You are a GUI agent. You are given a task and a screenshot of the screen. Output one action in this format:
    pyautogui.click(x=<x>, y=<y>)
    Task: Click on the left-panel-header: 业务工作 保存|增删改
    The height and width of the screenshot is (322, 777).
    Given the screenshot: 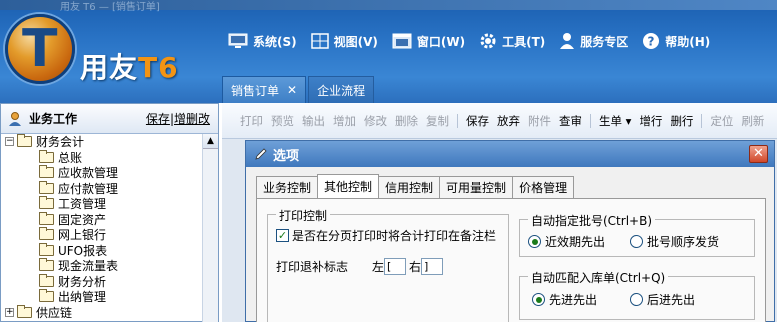 What is the action you would take?
    pyautogui.click(x=109, y=119)
    